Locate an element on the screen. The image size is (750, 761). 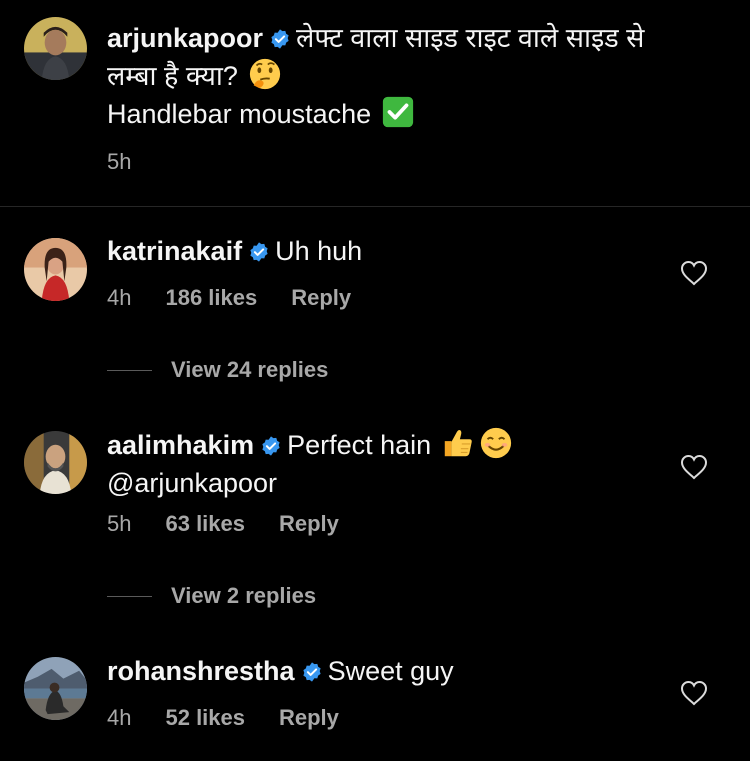
caption-meta: 5h is located at coordinates (119, 162).